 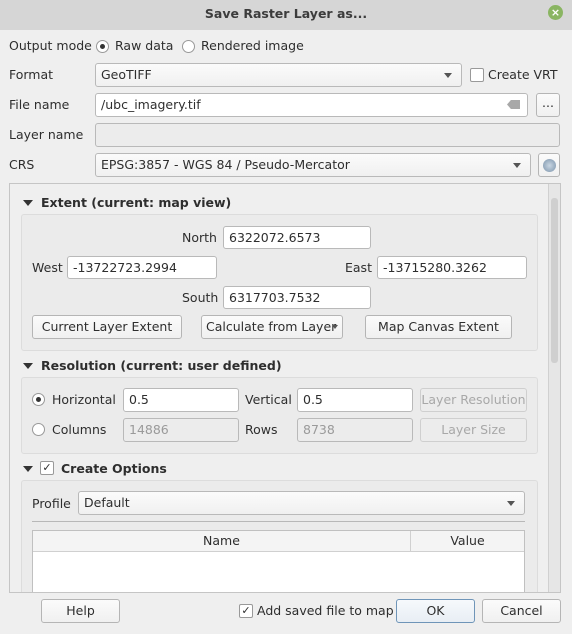 I want to click on profile-value: Default, so click(x=107, y=502).